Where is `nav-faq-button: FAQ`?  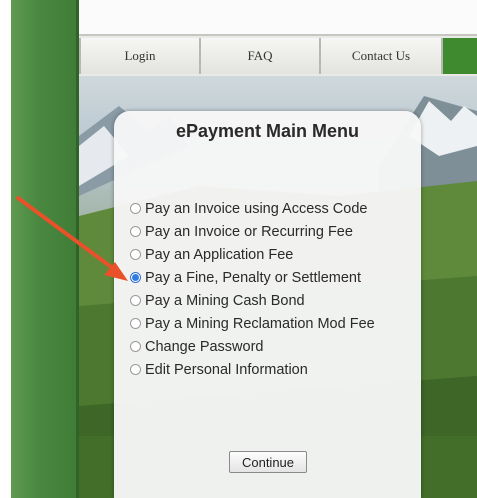 nav-faq-button: FAQ is located at coordinates (261, 56).